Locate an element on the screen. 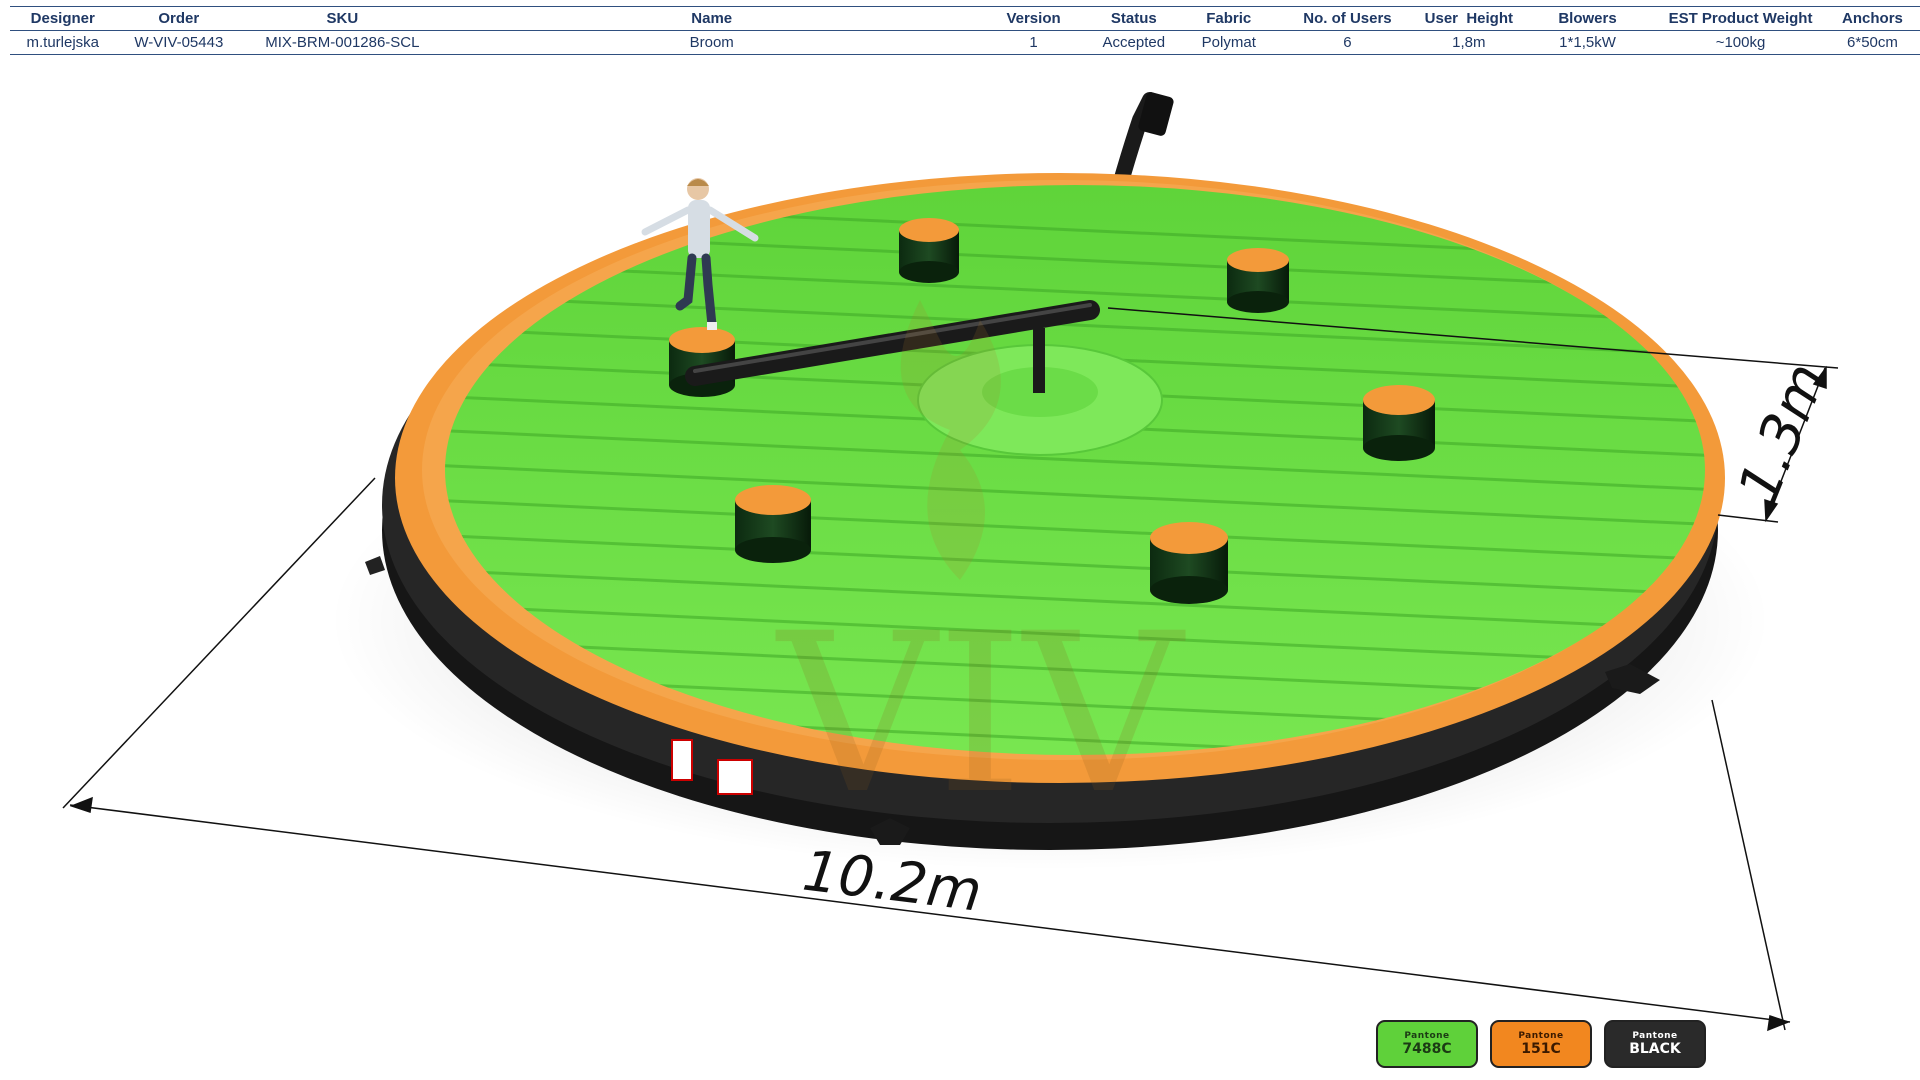 The height and width of the screenshot is (1080, 1920). pantone-swatch-black: Pantone BLACK is located at coordinates (1655, 1044).